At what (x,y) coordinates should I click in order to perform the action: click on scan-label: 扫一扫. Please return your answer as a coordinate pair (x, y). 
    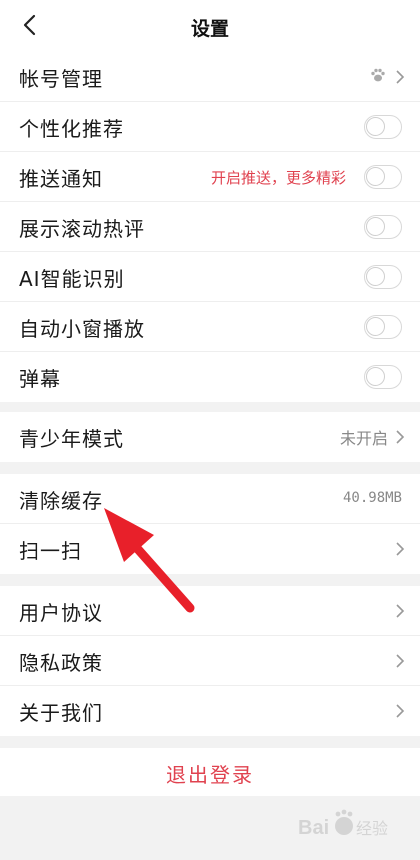
    Looking at the image, I should click on (50, 551).